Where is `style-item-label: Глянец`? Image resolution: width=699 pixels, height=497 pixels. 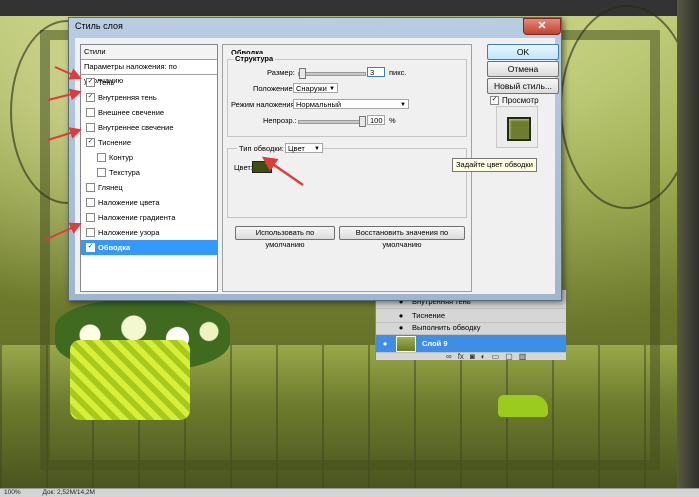 style-item-label: Глянец is located at coordinates (110, 187).